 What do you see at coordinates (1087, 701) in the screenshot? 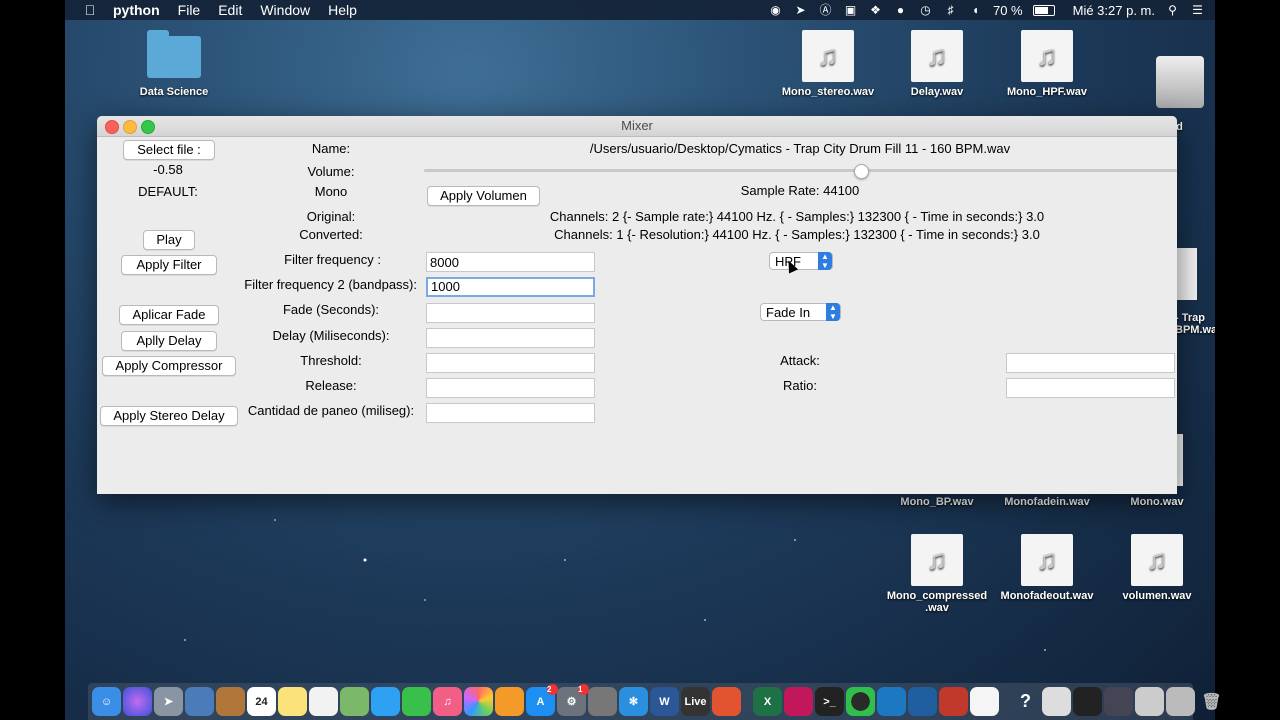
I see `minimized-window-2-icon` at bounding box center [1087, 701].